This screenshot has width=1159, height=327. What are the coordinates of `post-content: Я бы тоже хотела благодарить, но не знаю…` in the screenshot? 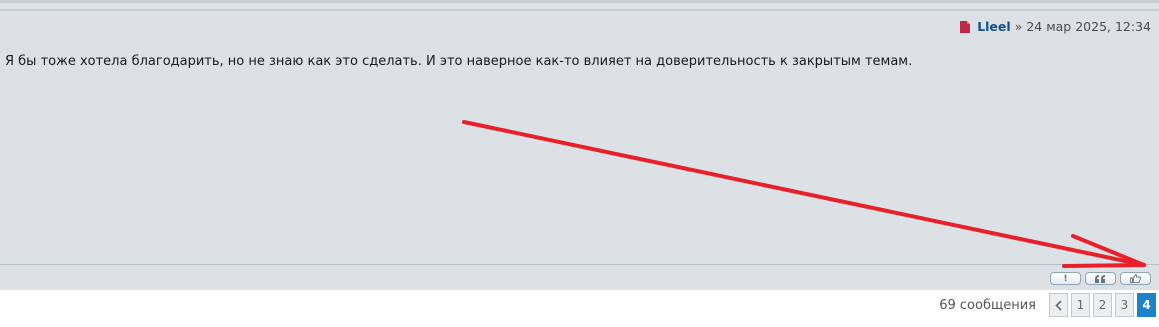 It's located at (459, 61).